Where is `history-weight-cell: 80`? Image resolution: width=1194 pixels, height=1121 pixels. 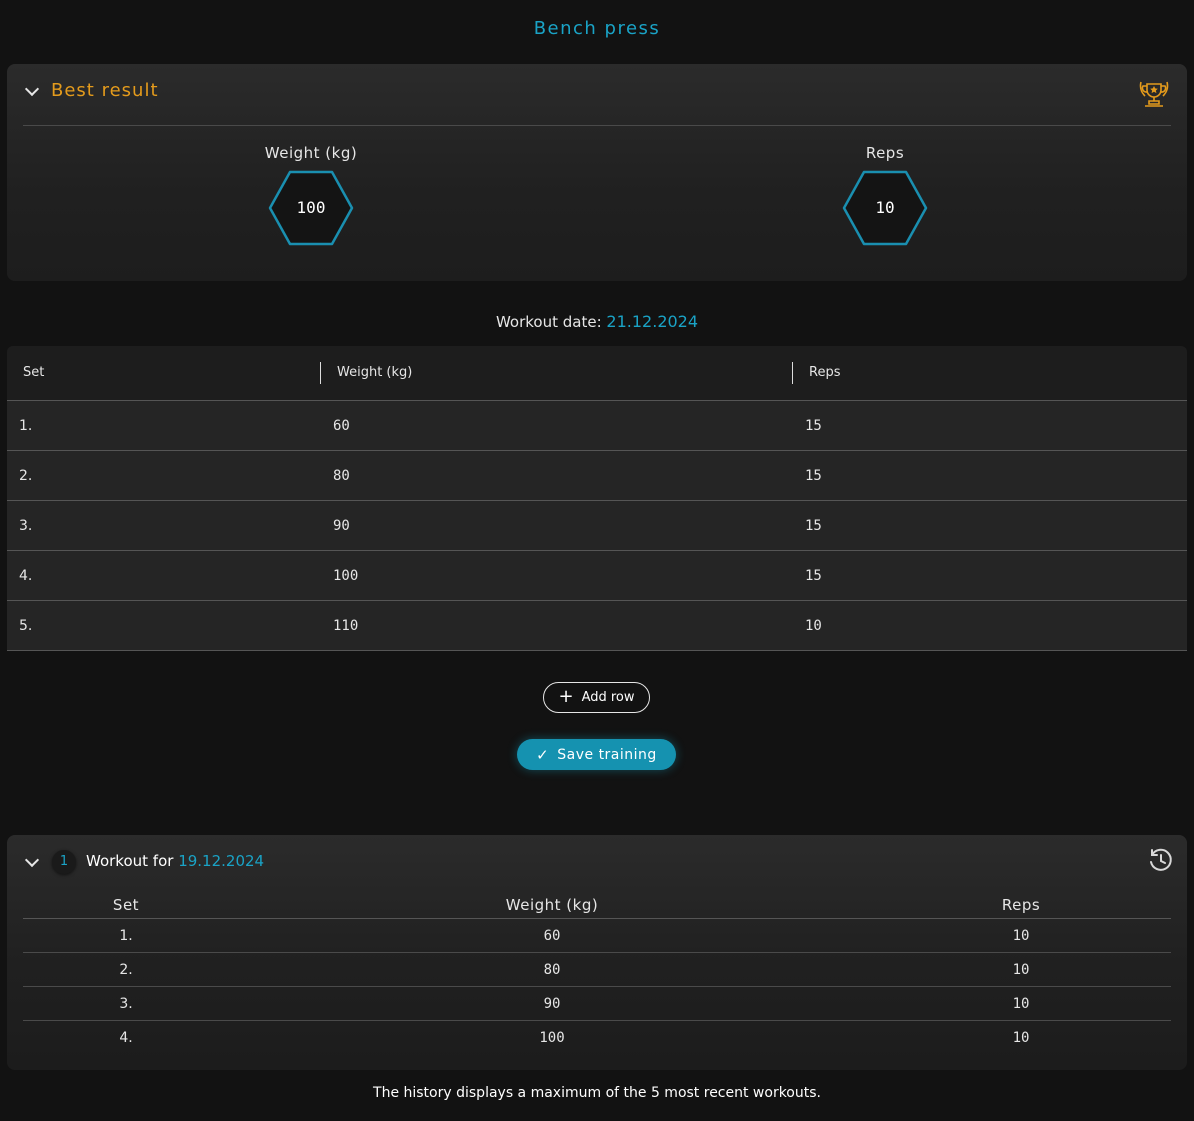
history-weight-cell: 80 is located at coordinates (552, 970).